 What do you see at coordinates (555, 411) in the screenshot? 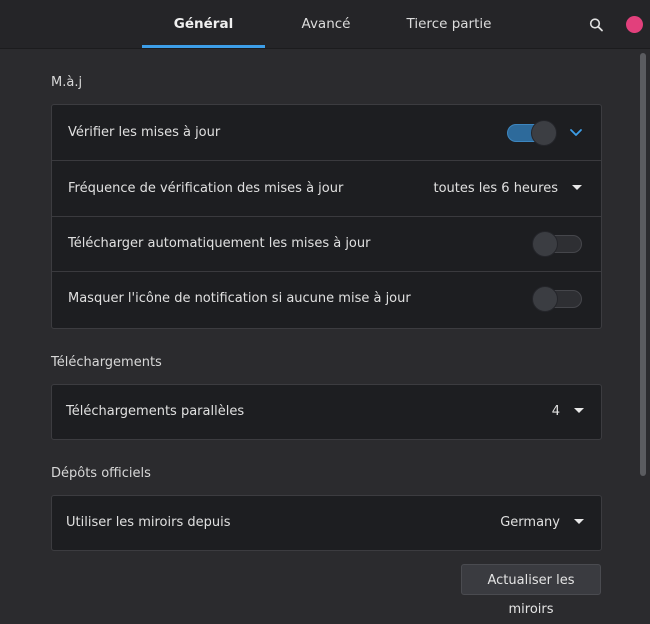
I see `dropdown-value: 4` at bounding box center [555, 411].